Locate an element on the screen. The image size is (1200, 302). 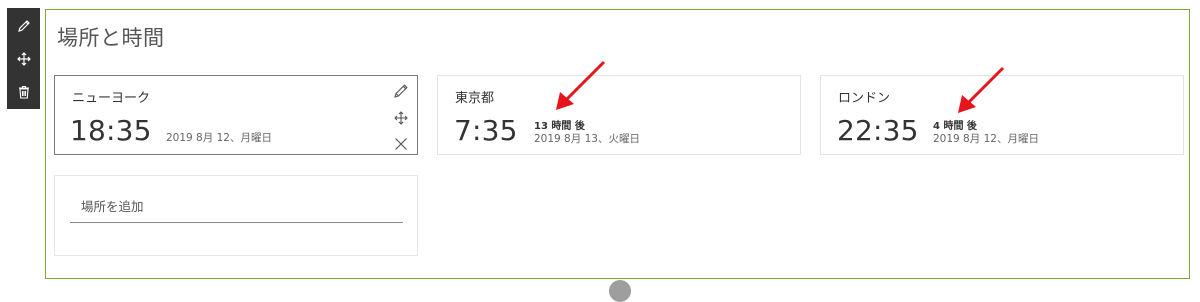
delete-webpart-button is located at coordinates (23, 91).